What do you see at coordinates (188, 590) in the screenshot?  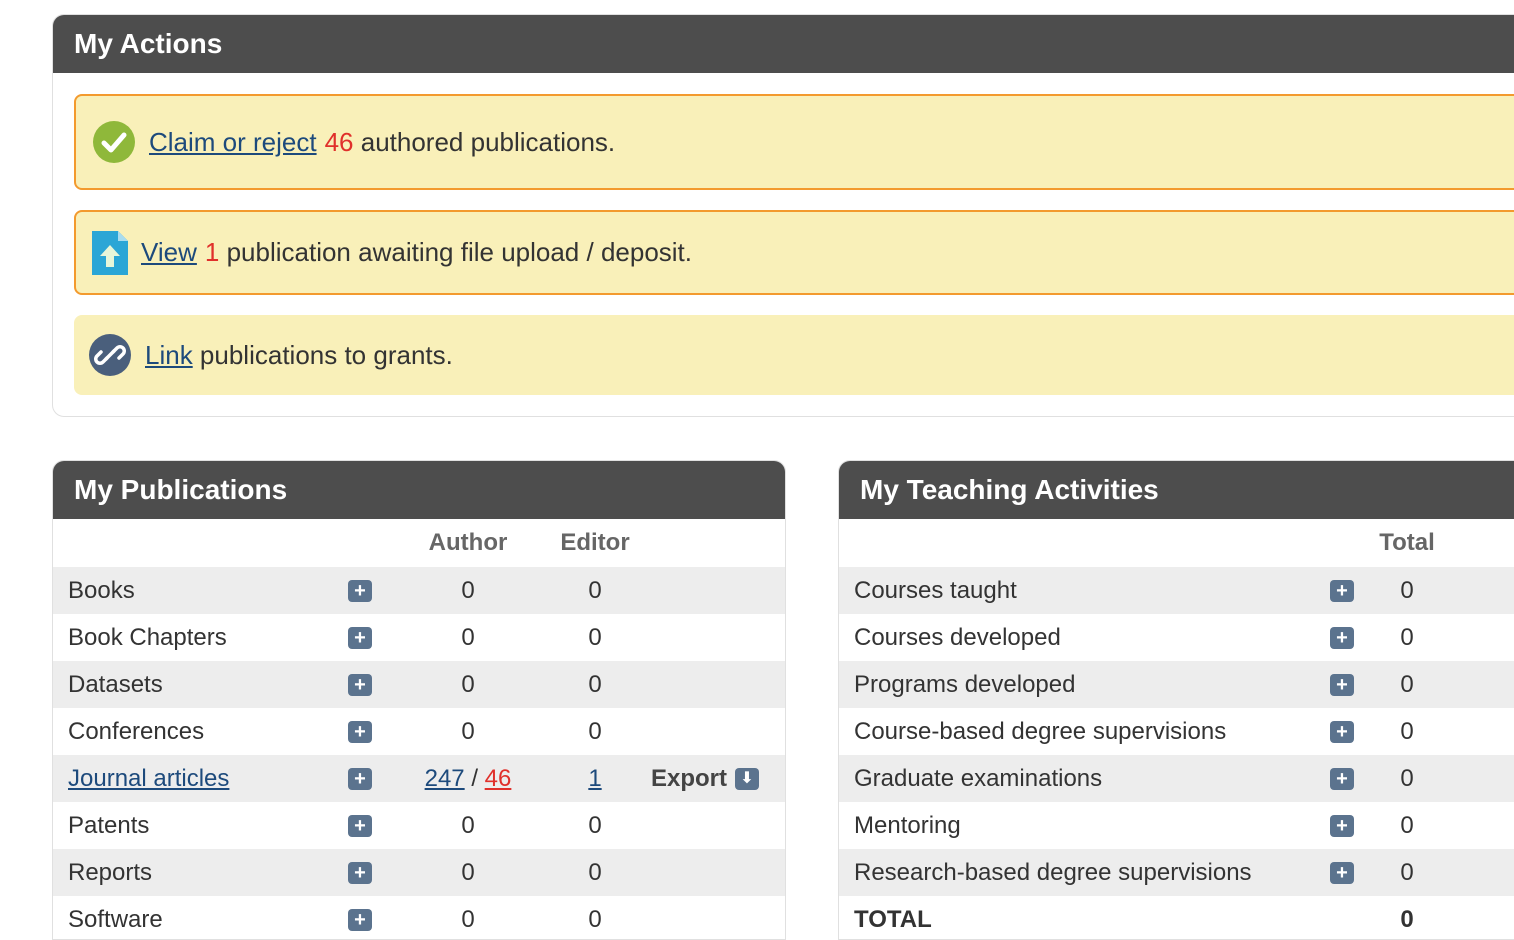 I see `row-label: Books` at bounding box center [188, 590].